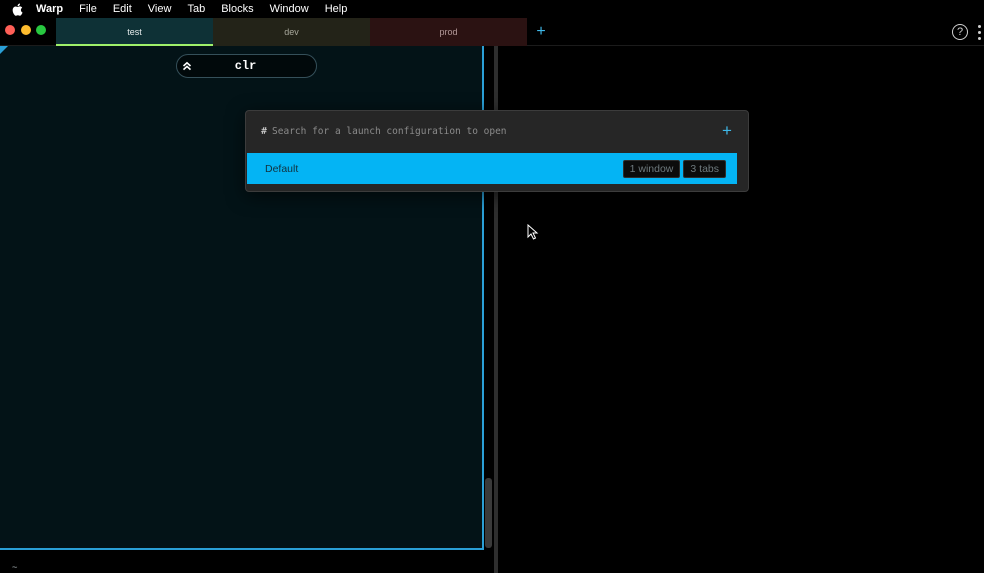  What do you see at coordinates (15, 568) in the screenshot?
I see `prompt-directory: ~` at bounding box center [15, 568].